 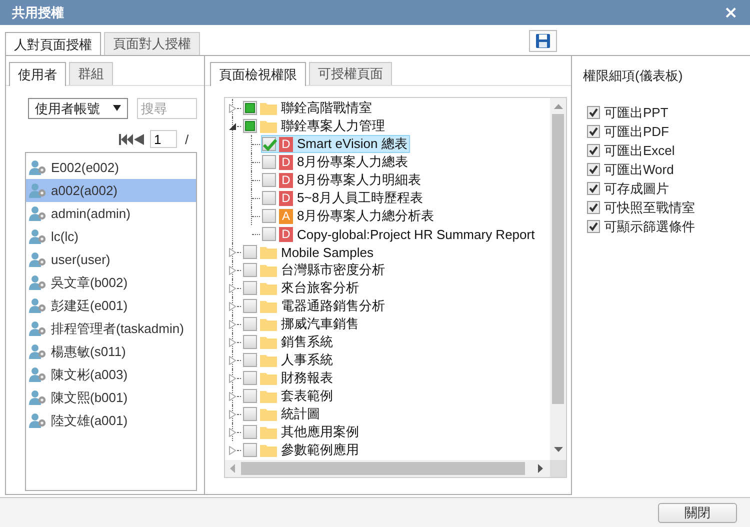 I want to click on checkbox-label: 可匯出PPT, so click(x=636, y=113).